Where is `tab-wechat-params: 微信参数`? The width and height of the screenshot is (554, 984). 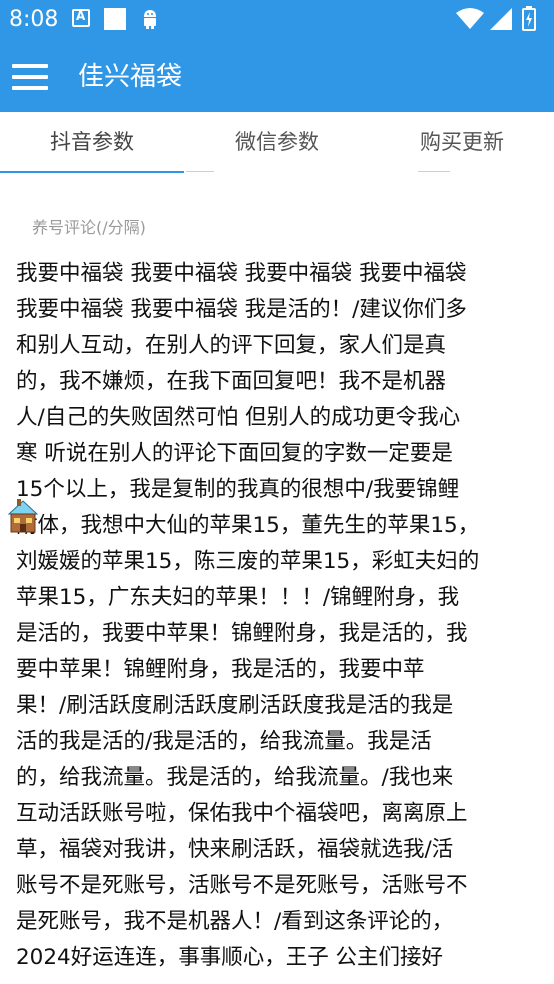 tab-wechat-params: 微信参数 is located at coordinates (277, 143).